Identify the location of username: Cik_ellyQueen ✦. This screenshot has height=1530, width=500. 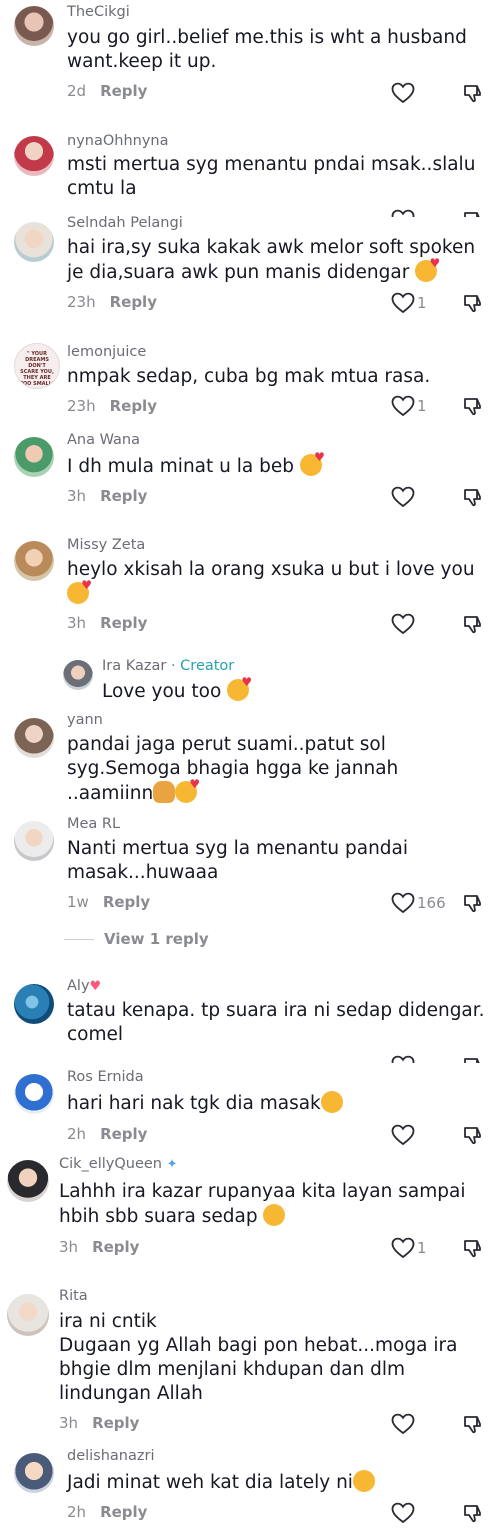
(118, 1164).